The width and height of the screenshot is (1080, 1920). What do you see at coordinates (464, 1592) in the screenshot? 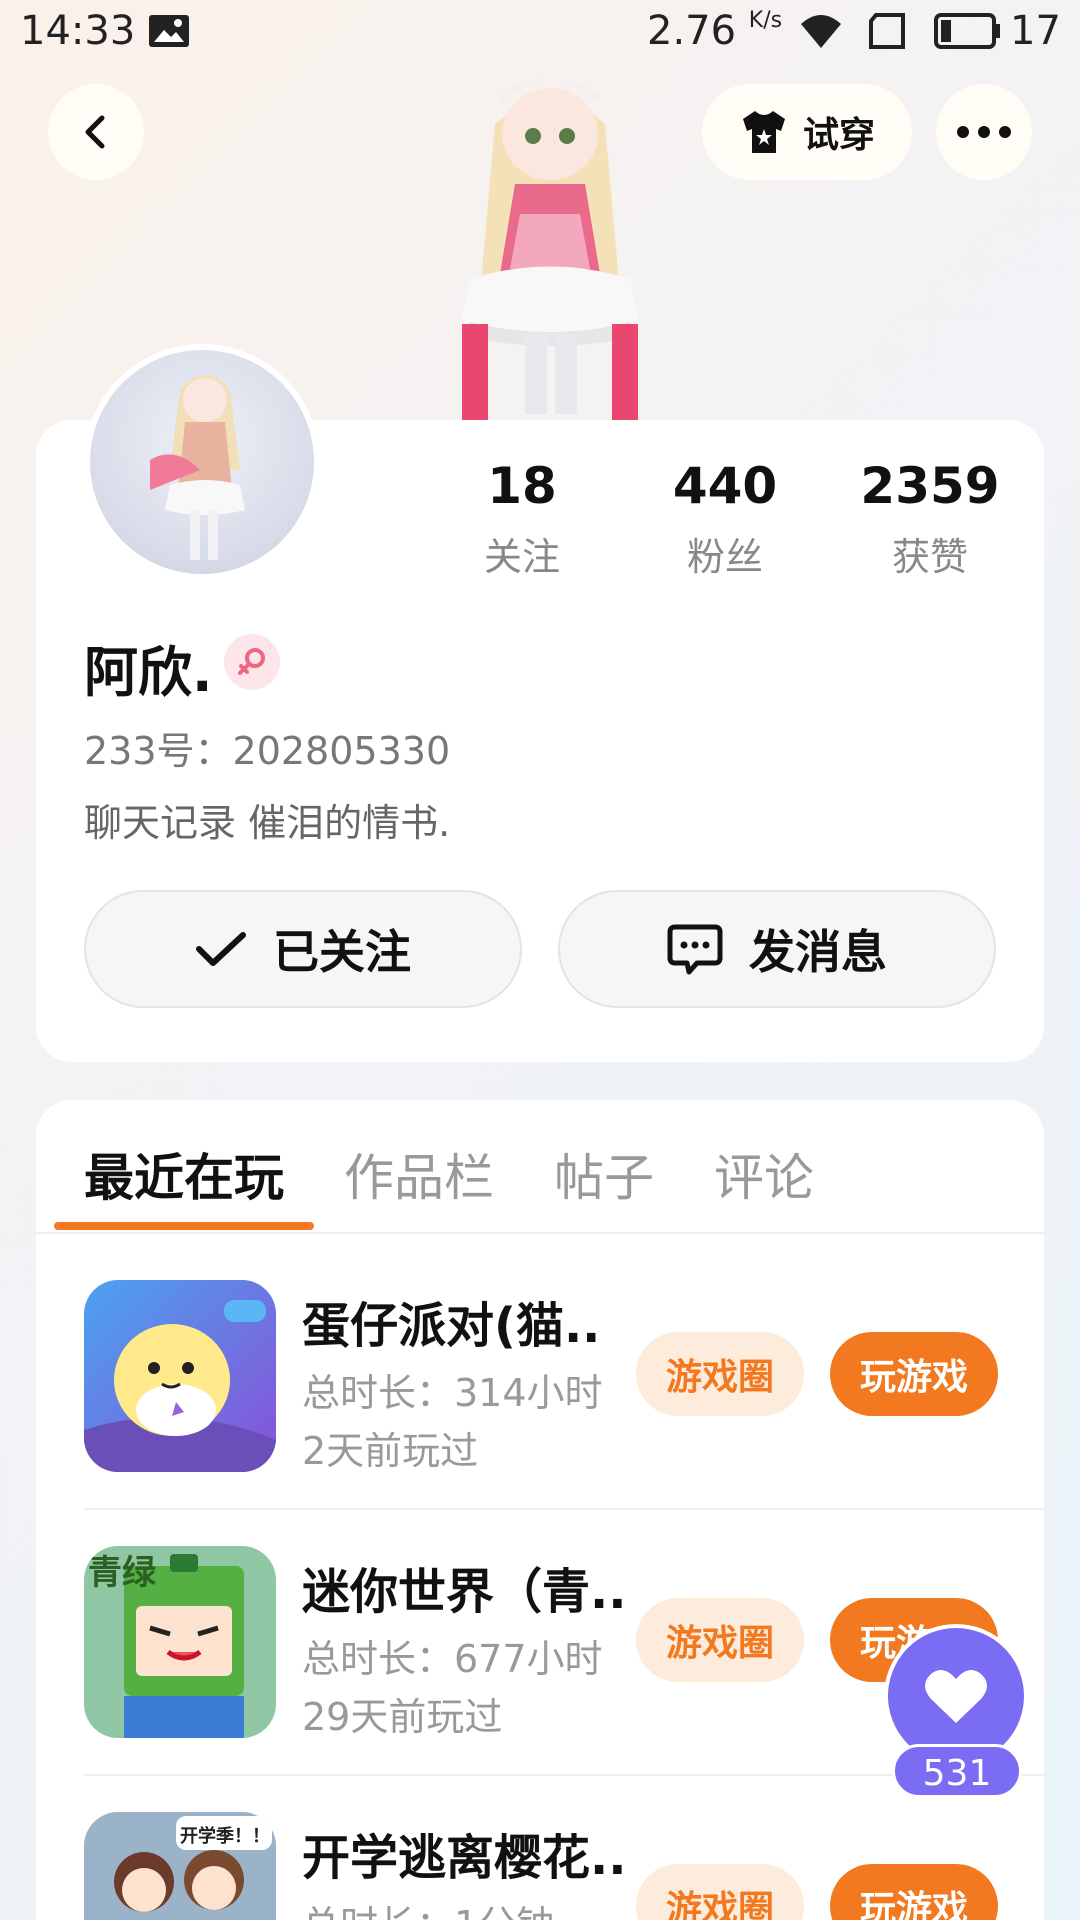
I see `game-title: 迷你世界（青..` at bounding box center [464, 1592].